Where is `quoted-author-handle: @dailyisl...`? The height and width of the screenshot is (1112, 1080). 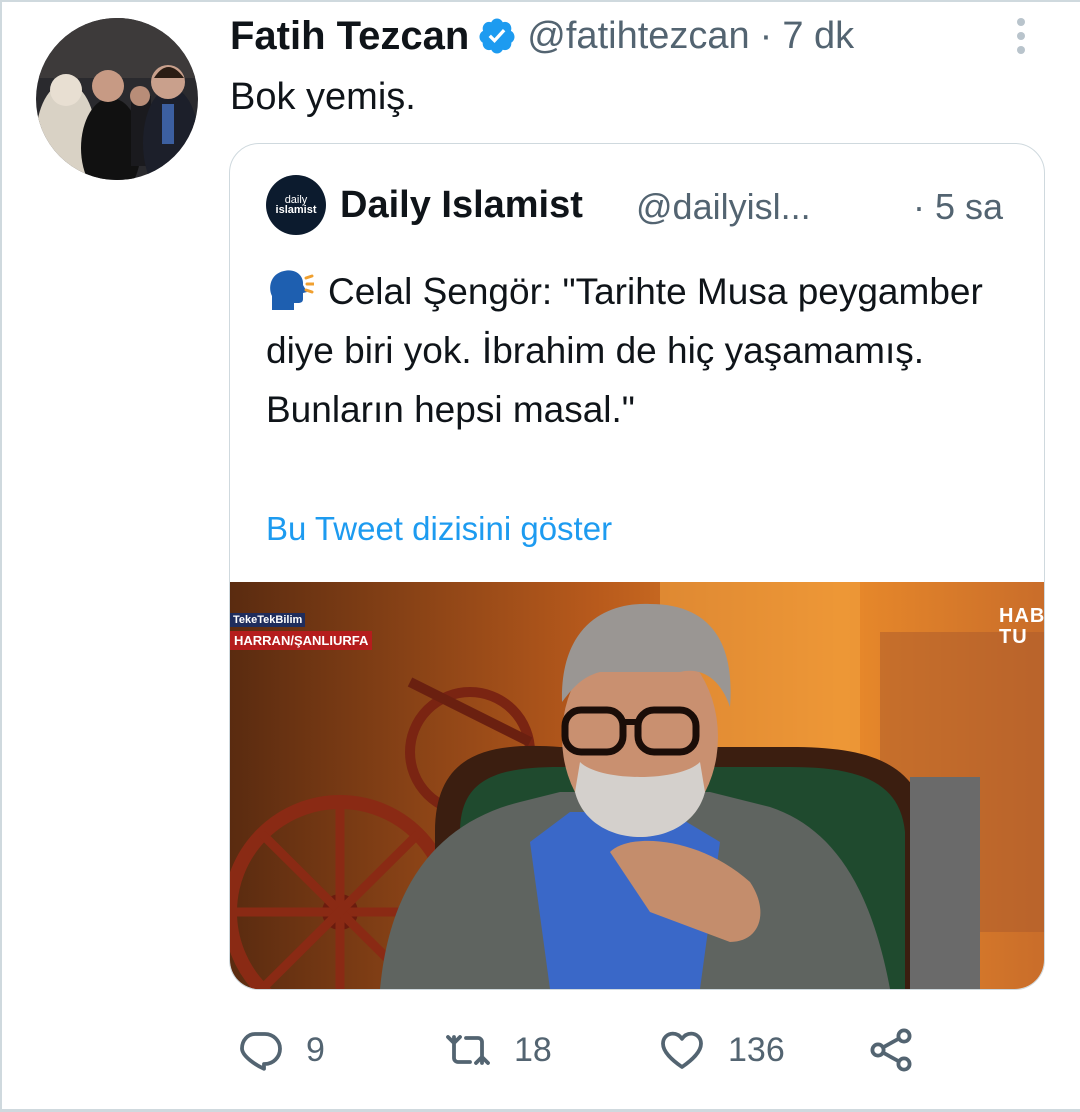
quoted-author-handle: @dailyisl... is located at coordinates (723, 207).